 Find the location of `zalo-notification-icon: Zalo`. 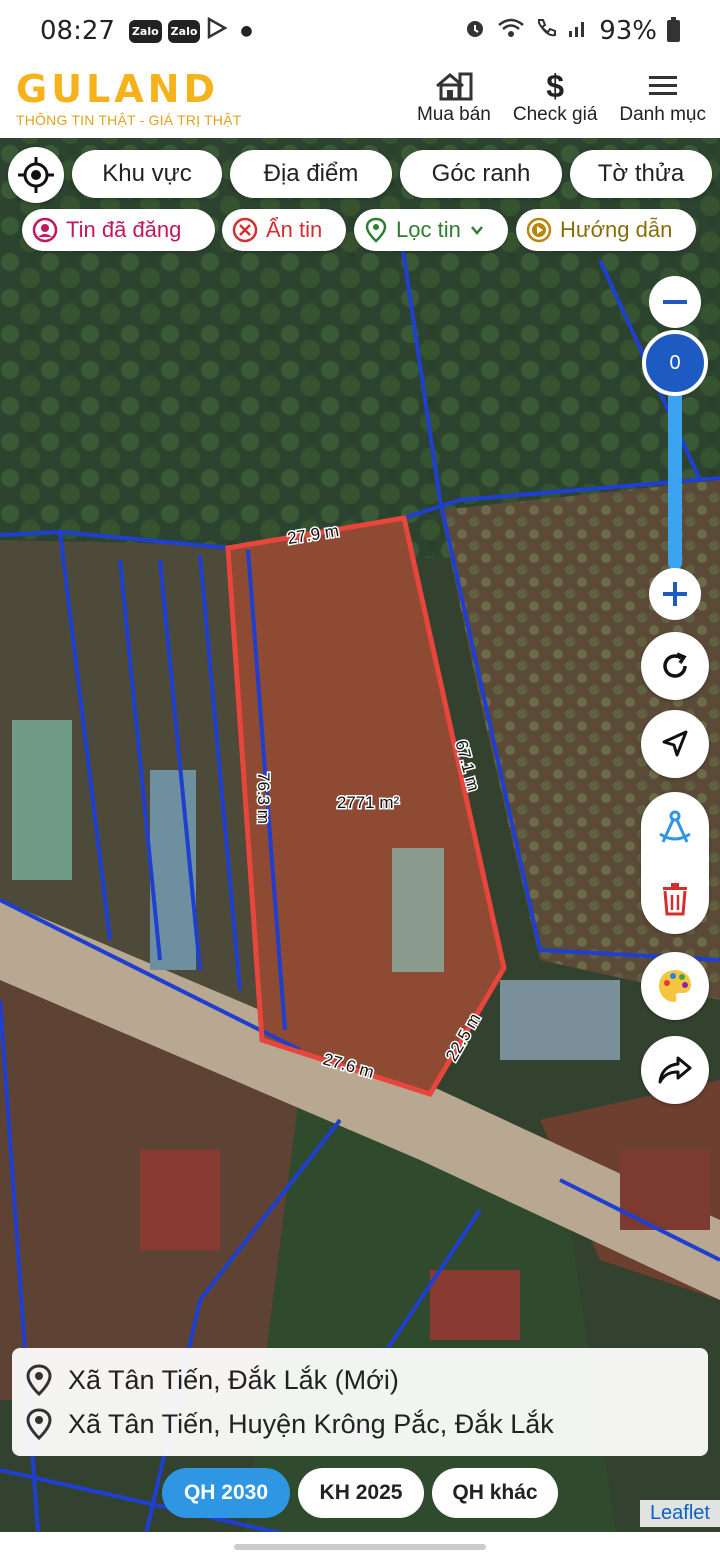

zalo-notification-icon: Zalo is located at coordinates (145, 31).